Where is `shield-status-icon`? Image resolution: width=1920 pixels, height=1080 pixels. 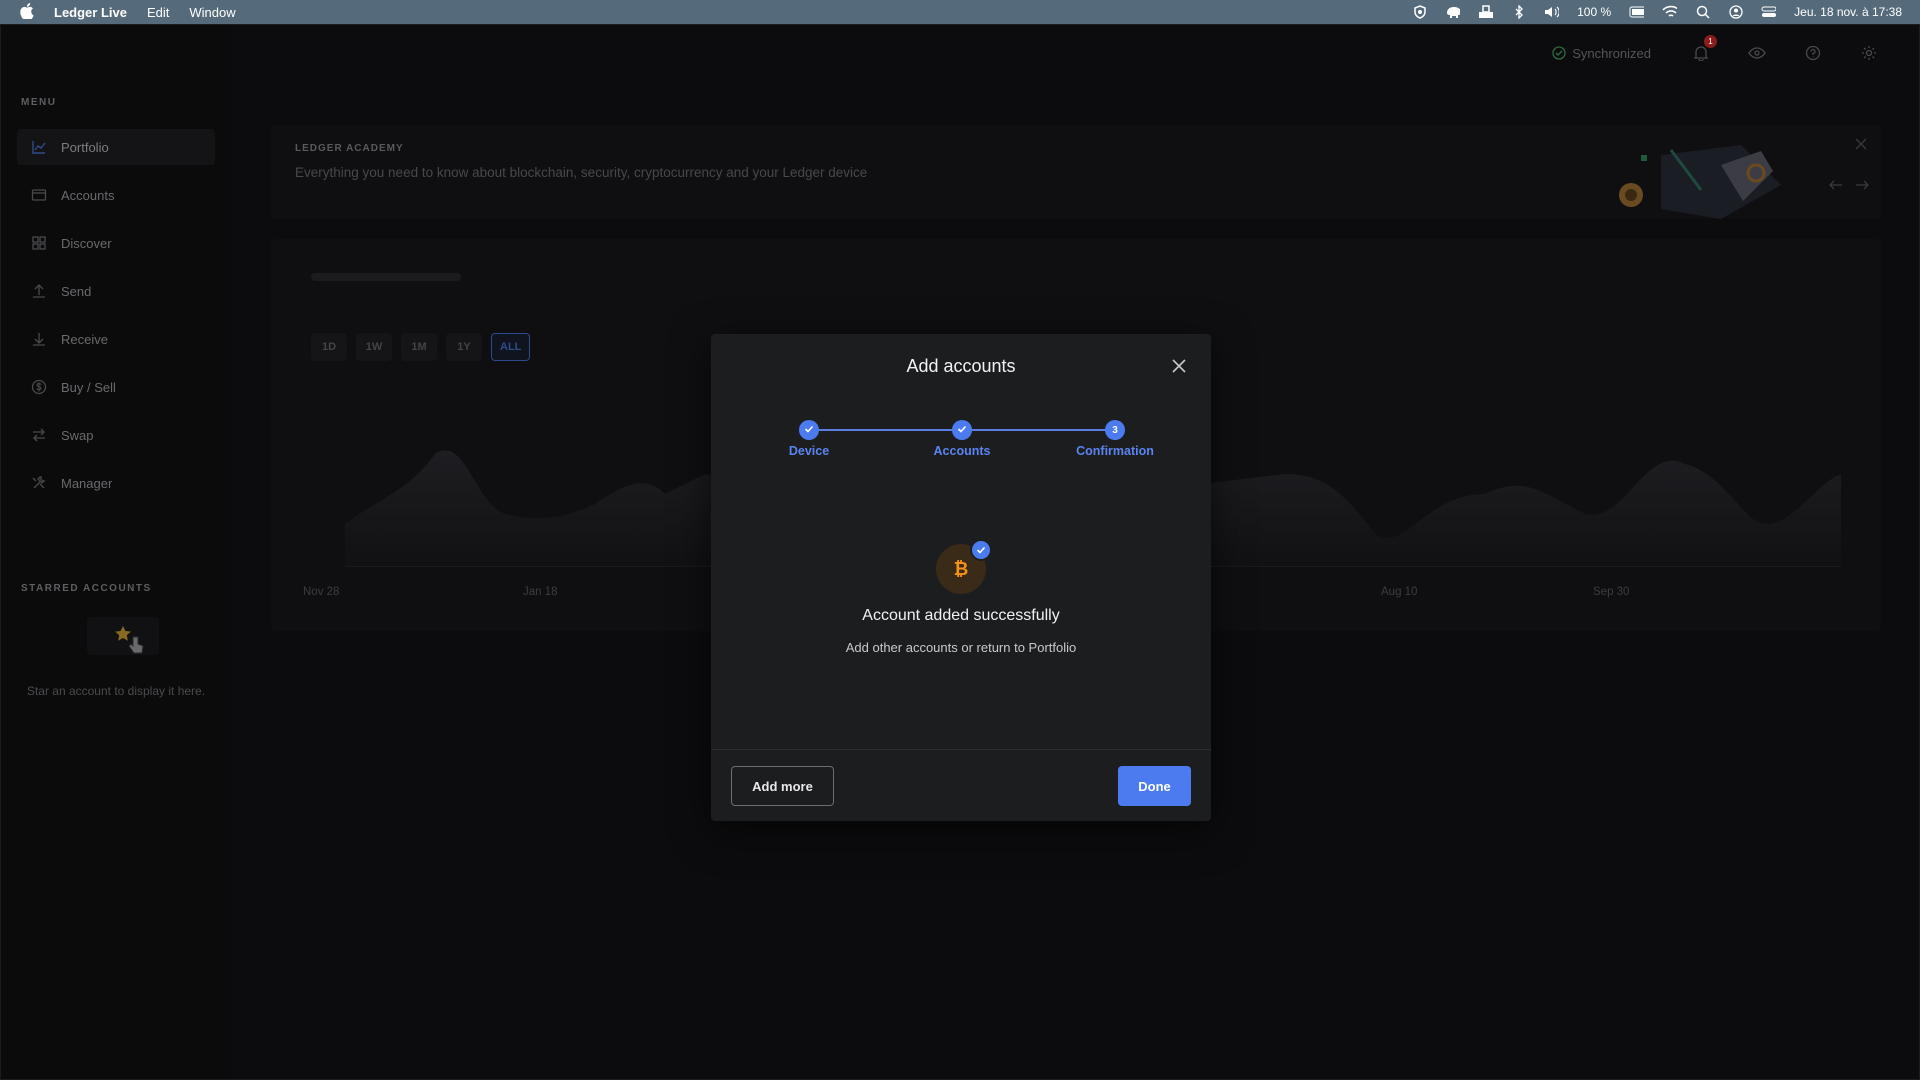
shield-status-icon is located at coordinates (1419, 12).